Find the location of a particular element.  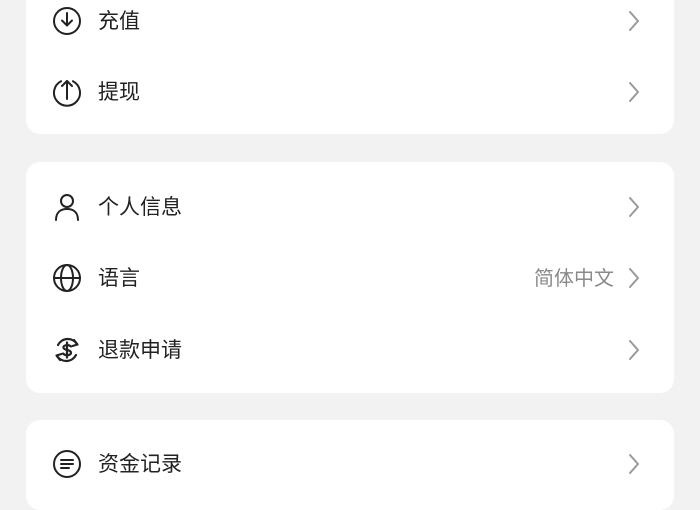

arrow-up-circle-icon is located at coordinates (67, 92).